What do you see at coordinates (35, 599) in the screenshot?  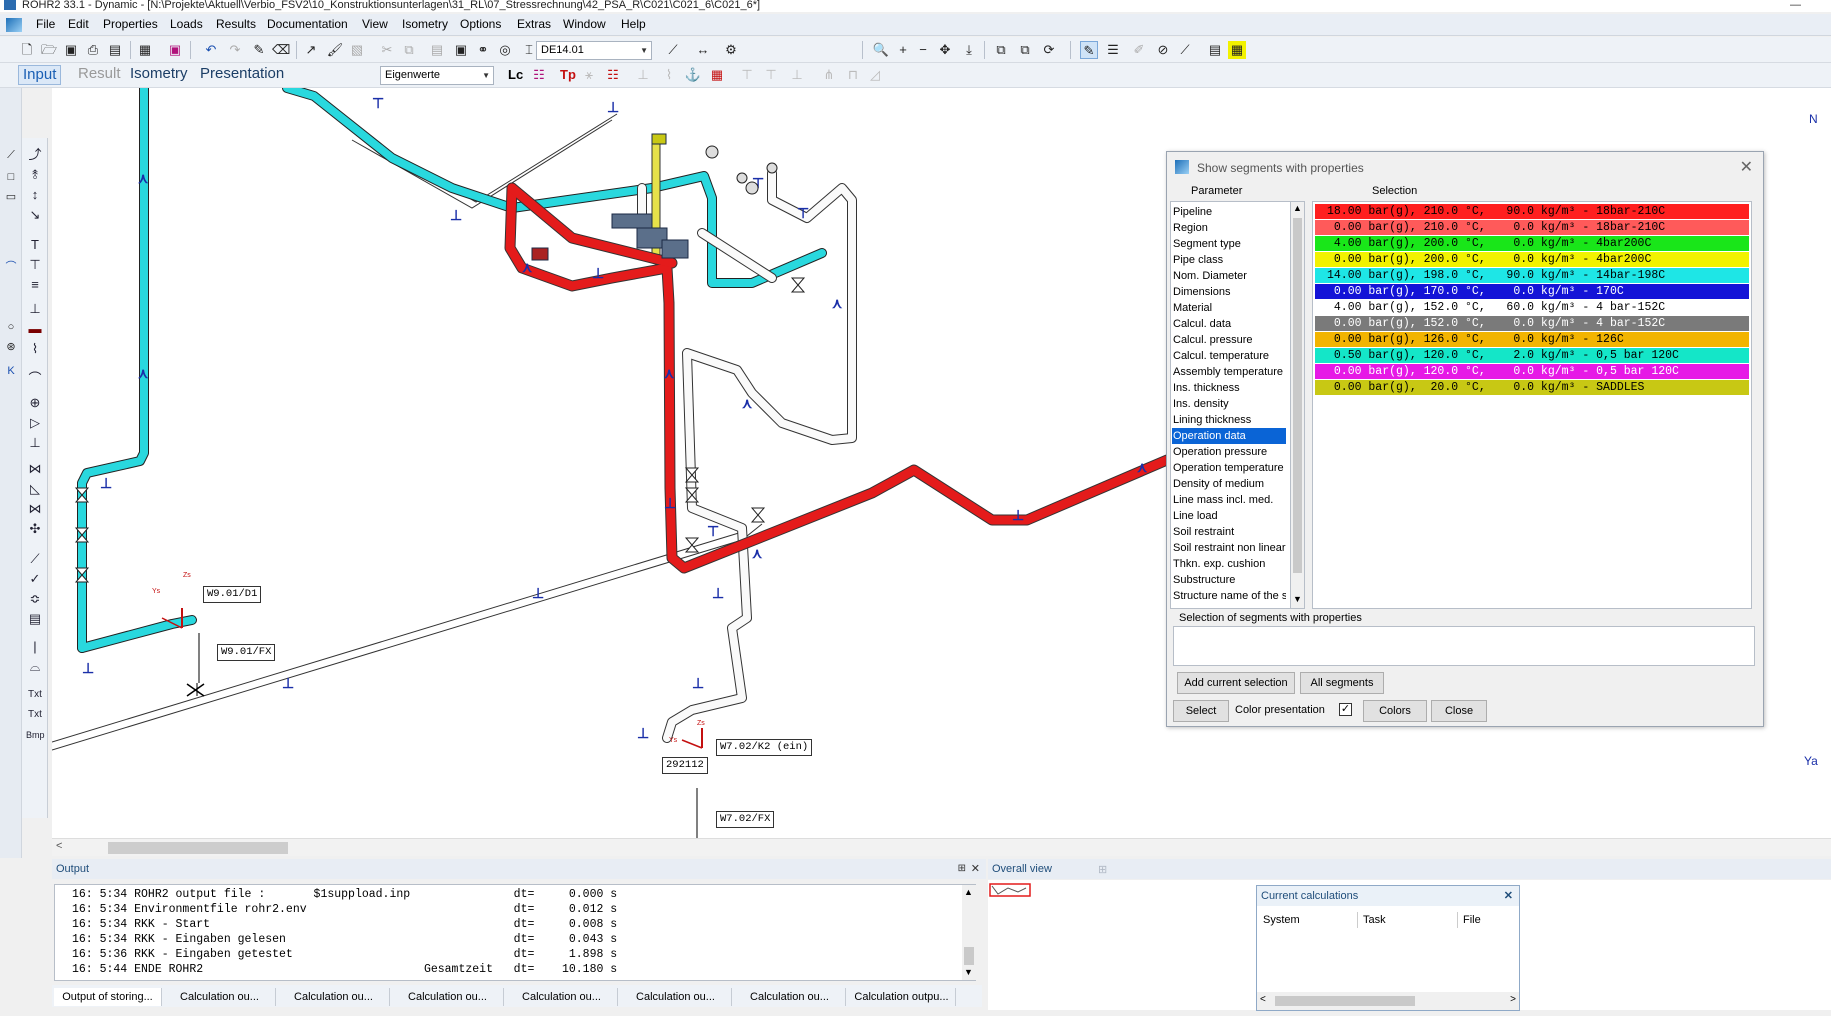 I see `expansion-joint-icon: ≎` at bounding box center [35, 599].